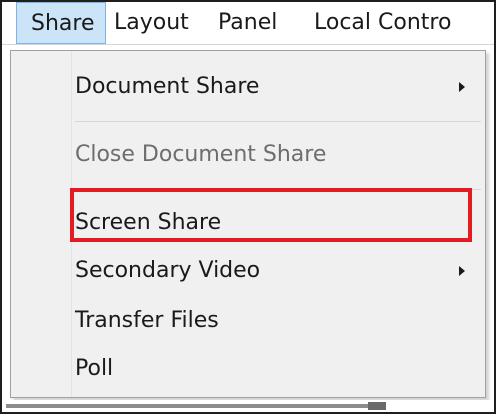 The image size is (496, 414). Describe the element at coordinates (167, 86) in the screenshot. I see `menu-item-label: Document Share` at that location.